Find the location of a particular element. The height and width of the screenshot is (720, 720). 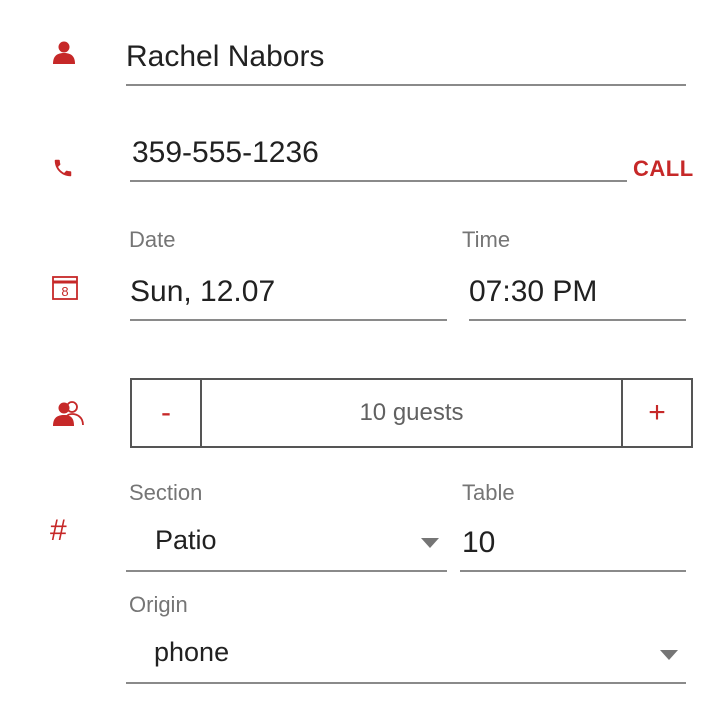

phone-icon is located at coordinates (63, 168).